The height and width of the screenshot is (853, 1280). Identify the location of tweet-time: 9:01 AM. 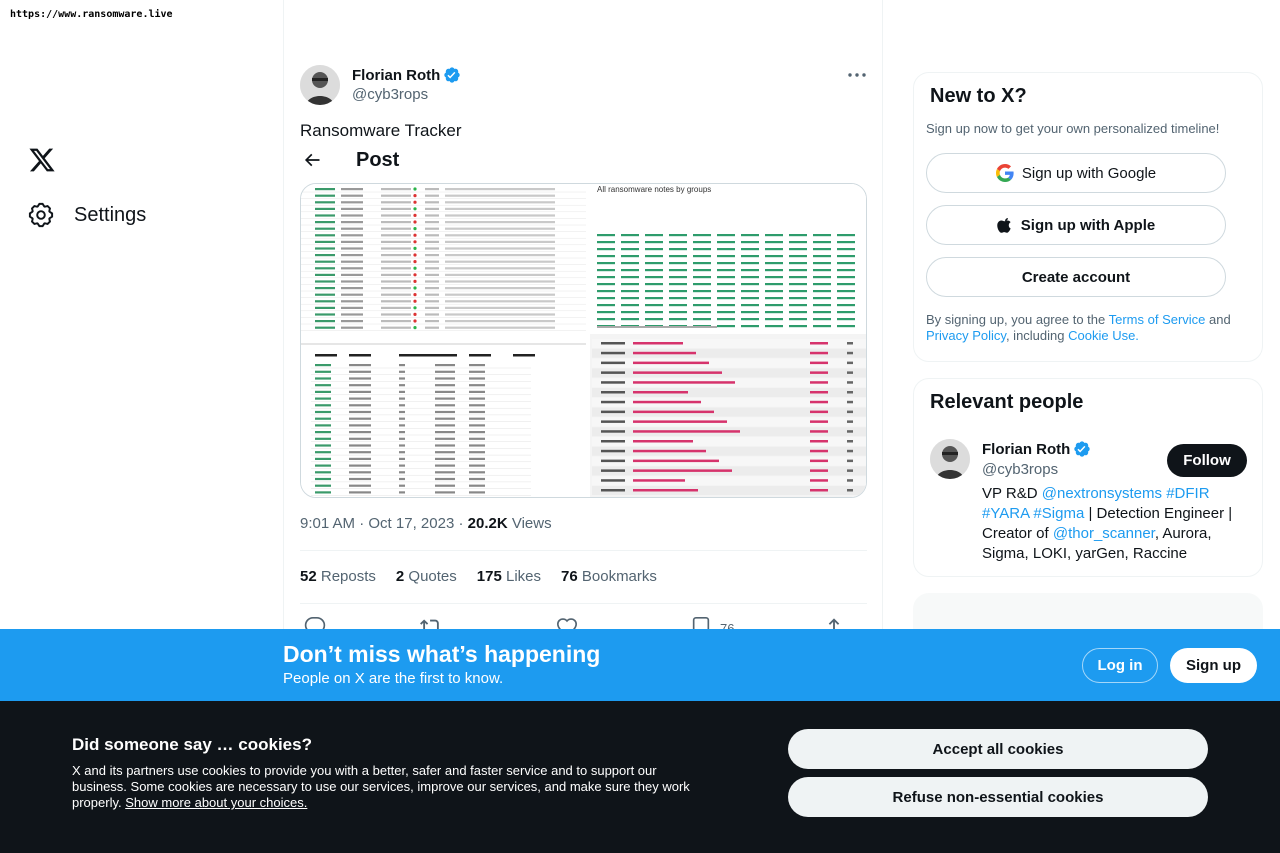
(327, 523).